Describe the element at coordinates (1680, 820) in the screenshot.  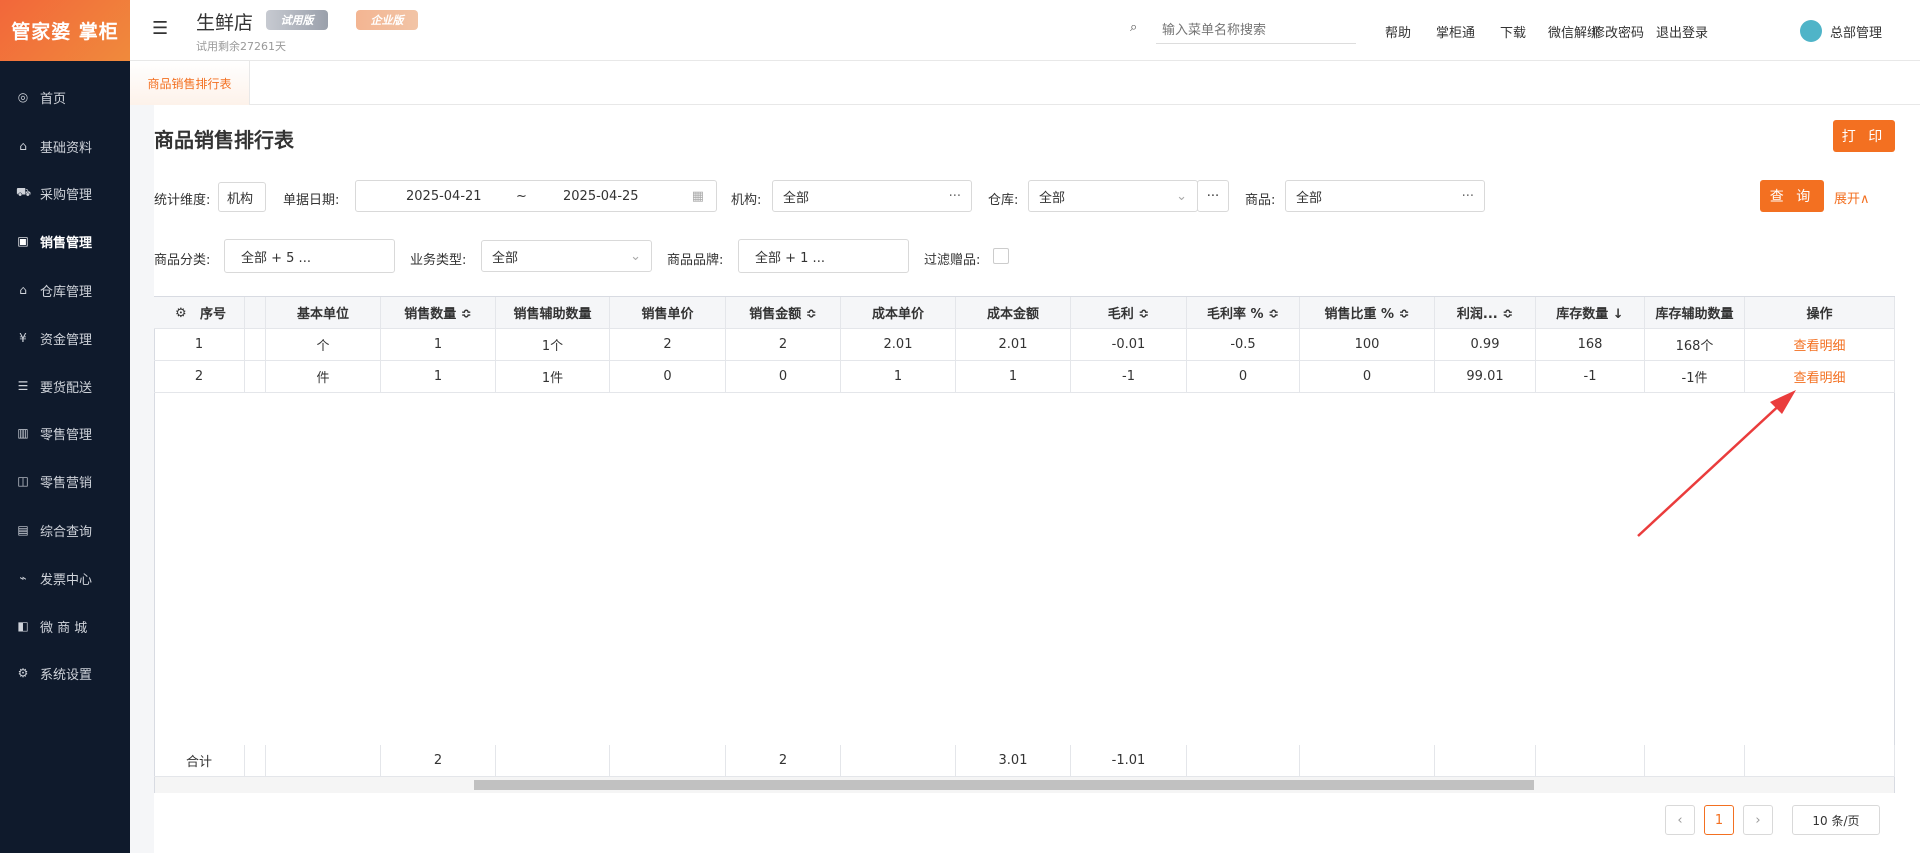
I see `prev-page-button: ‹` at that location.